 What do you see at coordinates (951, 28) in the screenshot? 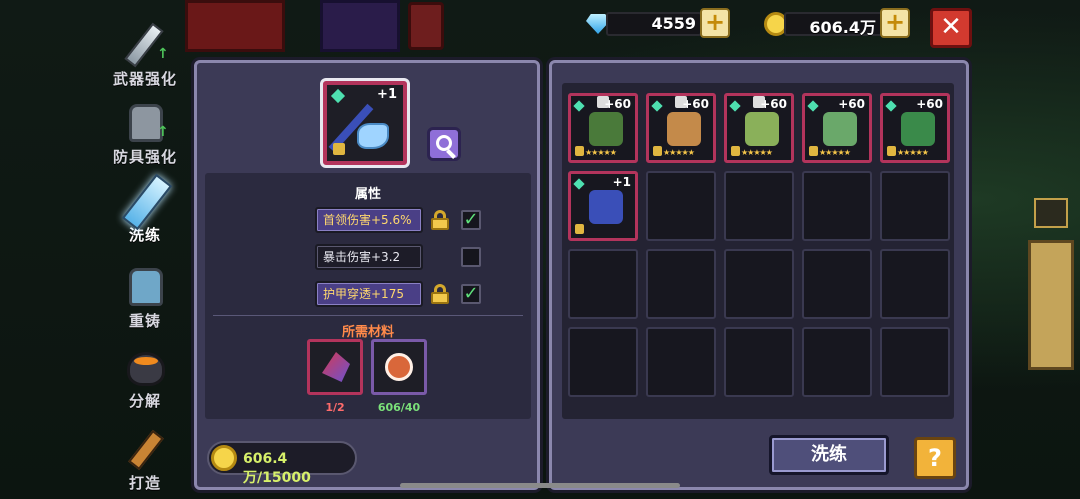
I see `close-button: ✕` at bounding box center [951, 28].